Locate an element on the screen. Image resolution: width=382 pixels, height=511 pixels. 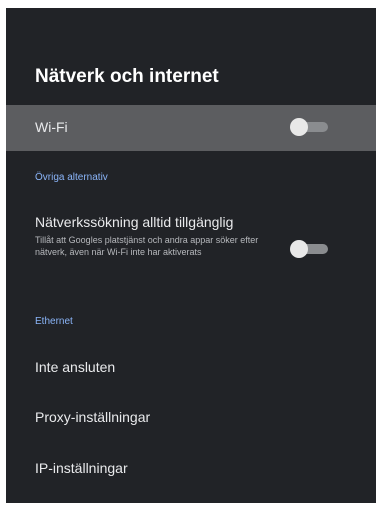
ip-settings-label: IP-inställningar is located at coordinates (81, 468).